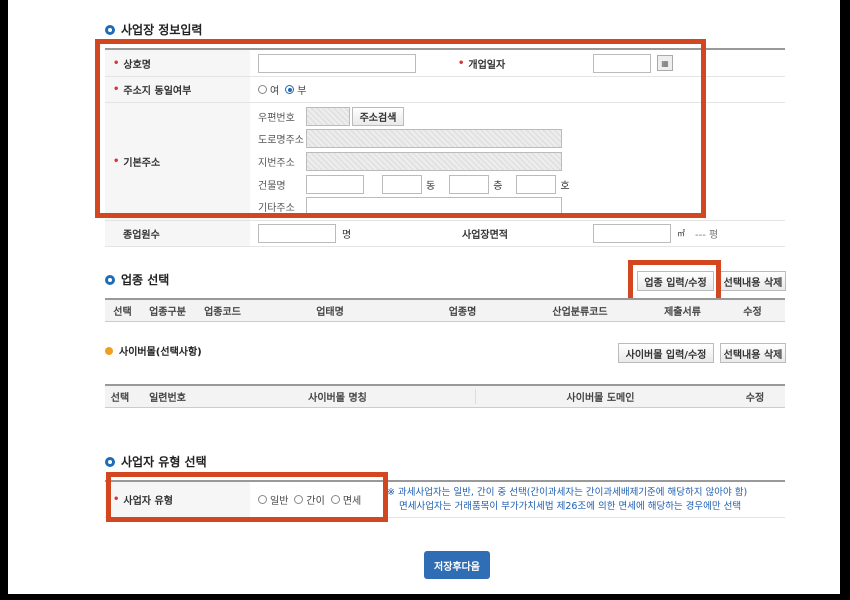  What do you see at coordinates (276, 209) in the screenshot?
I see `label-other-address: 기타주소` at bounding box center [276, 209].